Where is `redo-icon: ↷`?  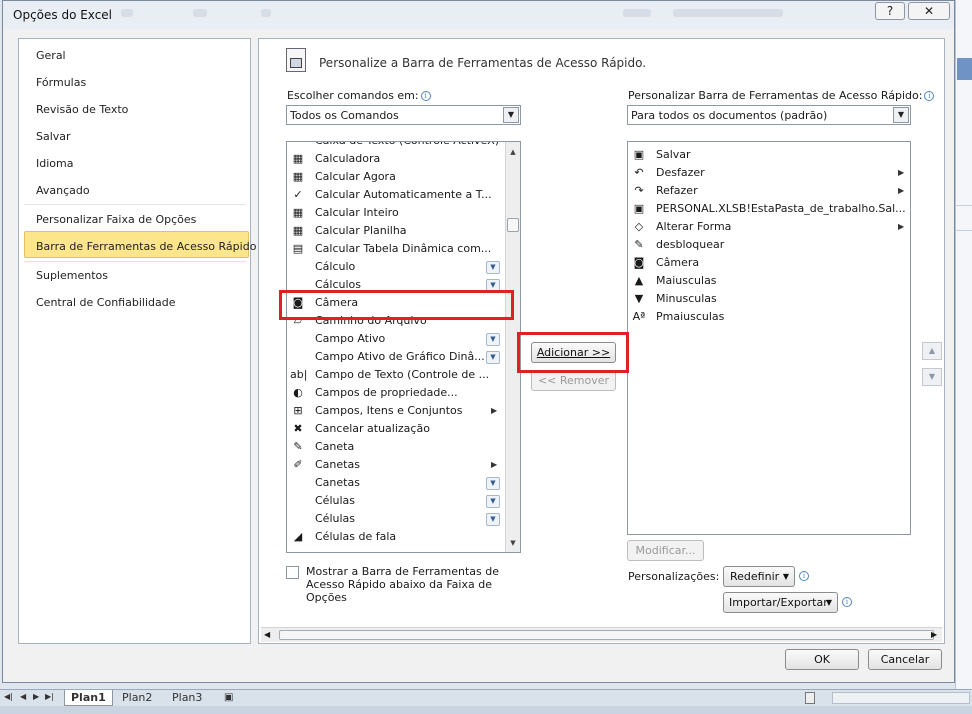 redo-icon: ↷ is located at coordinates (639, 190).